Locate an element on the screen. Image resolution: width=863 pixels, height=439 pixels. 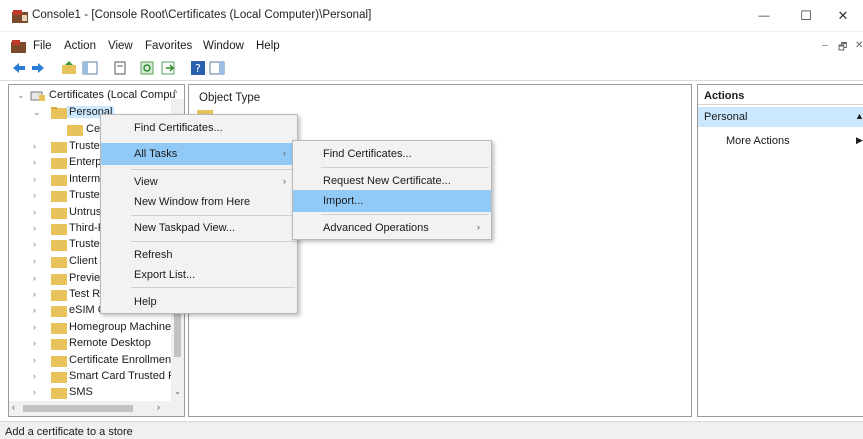
tree-item: › Remote Desktop is located at coordinates (94, 344).